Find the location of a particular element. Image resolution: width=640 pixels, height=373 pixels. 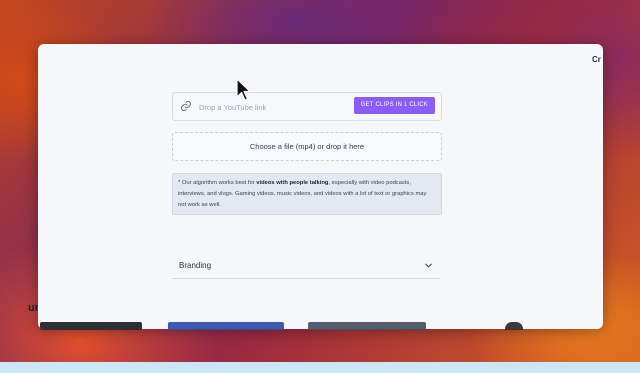

youtube-link-input is located at coordinates (274, 107).